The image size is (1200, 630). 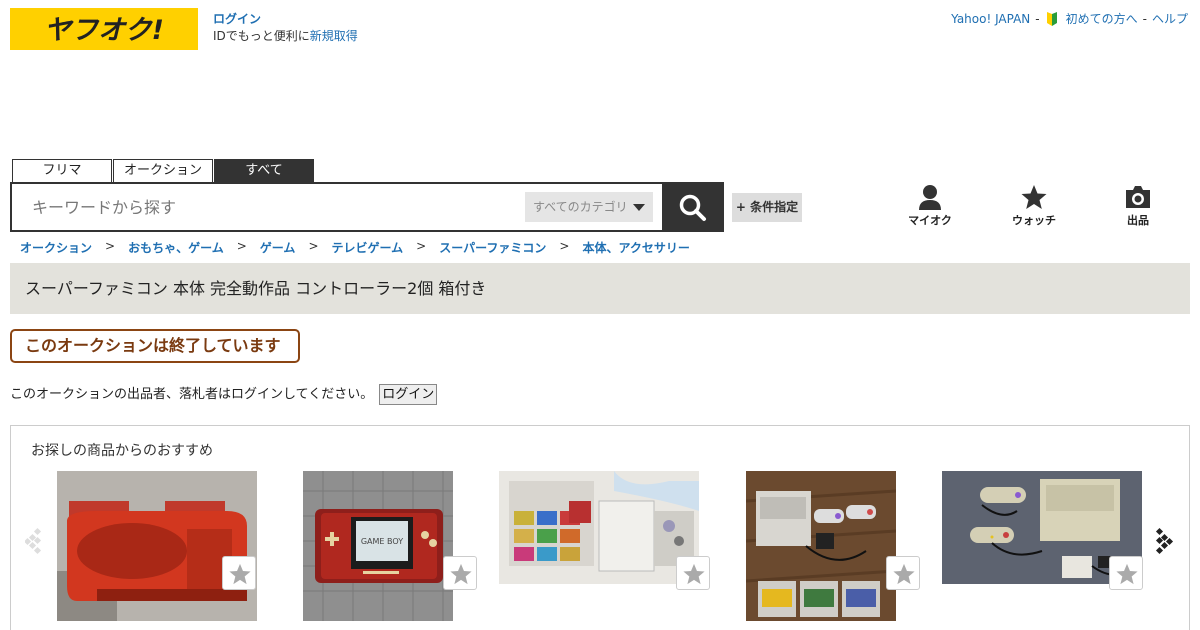 I want to click on svg-text: GAME BOY, so click(x=382, y=541).